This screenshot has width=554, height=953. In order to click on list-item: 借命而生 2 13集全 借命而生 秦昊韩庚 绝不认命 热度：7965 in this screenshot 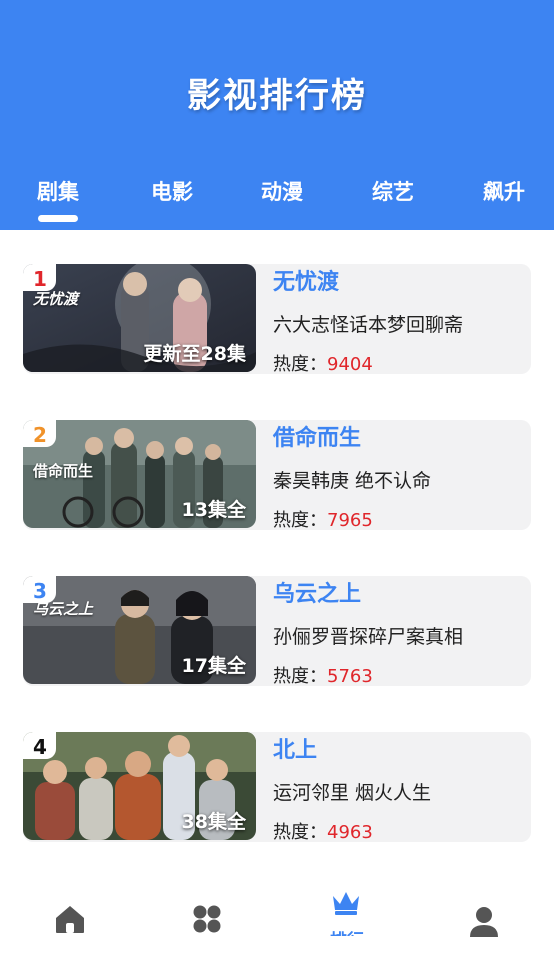, I will do `click(277, 476)`.